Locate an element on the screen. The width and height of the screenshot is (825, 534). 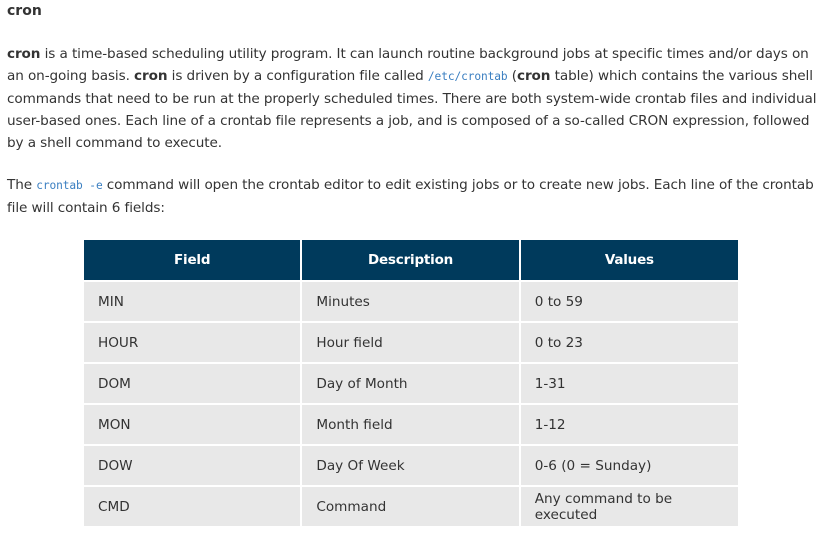
code-crontab-path: /etc/crontab is located at coordinates (467, 76).